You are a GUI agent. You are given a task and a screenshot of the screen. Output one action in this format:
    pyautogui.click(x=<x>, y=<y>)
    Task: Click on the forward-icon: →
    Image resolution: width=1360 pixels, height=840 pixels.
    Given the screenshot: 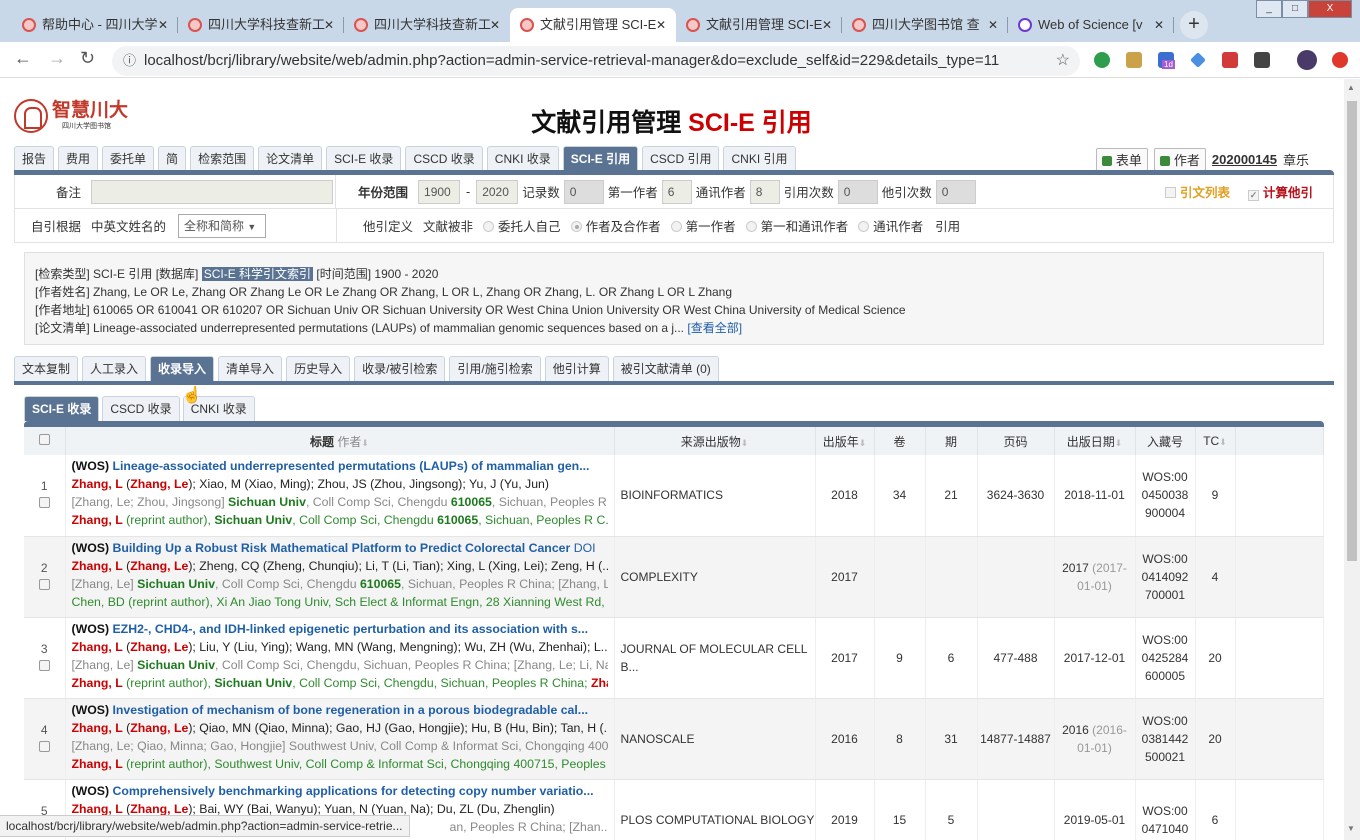 What is the action you would take?
    pyautogui.click(x=57, y=58)
    